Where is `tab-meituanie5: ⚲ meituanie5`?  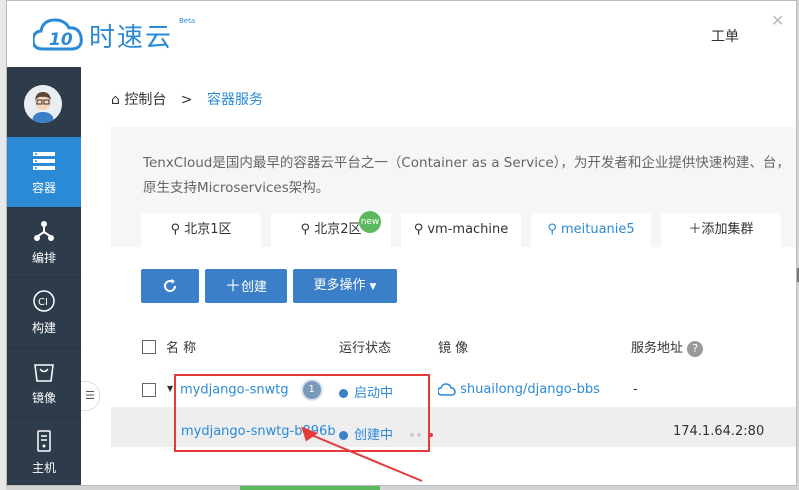
tab-meituanie5: ⚲ meituanie5 is located at coordinates (591, 230).